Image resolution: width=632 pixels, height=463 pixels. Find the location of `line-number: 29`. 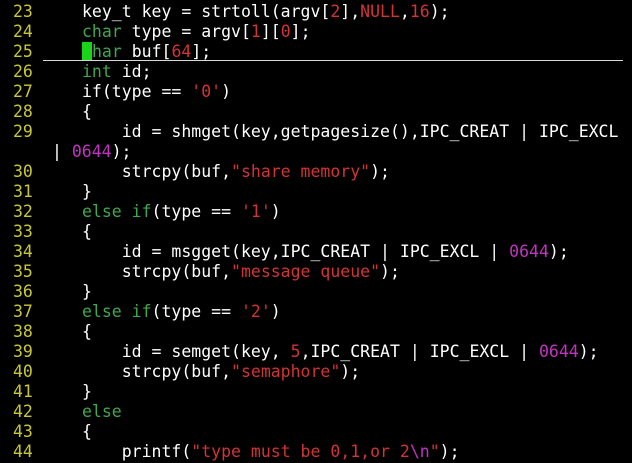

line-number: 29 is located at coordinates (23, 131).